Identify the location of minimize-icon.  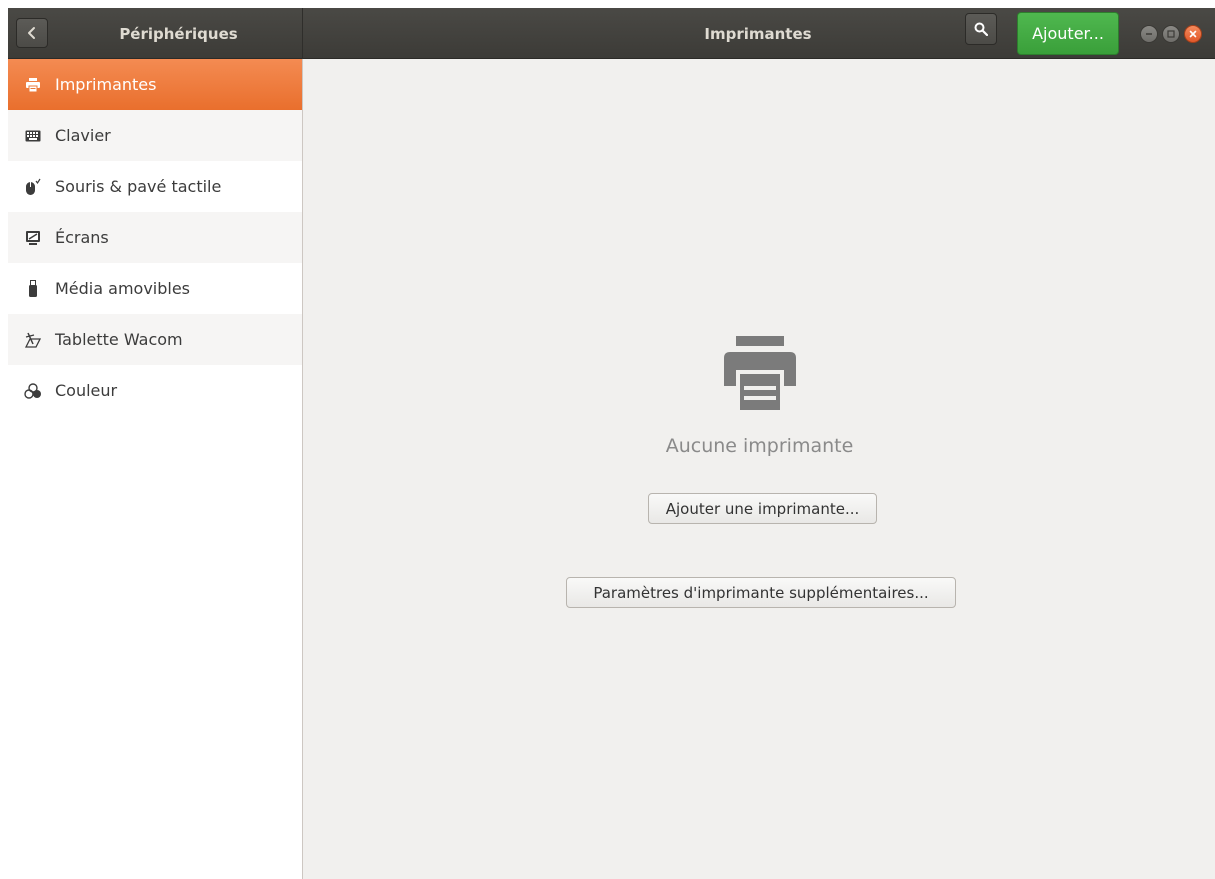
(1149, 34).